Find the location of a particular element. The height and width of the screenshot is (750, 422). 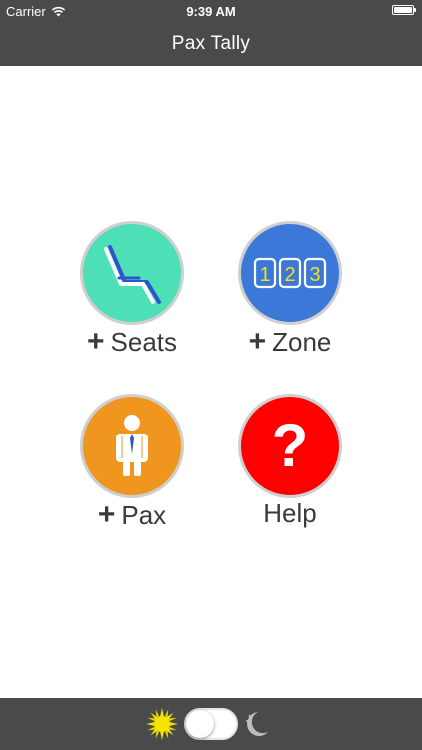

theme-toggle-switch is located at coordinates (211, 724).